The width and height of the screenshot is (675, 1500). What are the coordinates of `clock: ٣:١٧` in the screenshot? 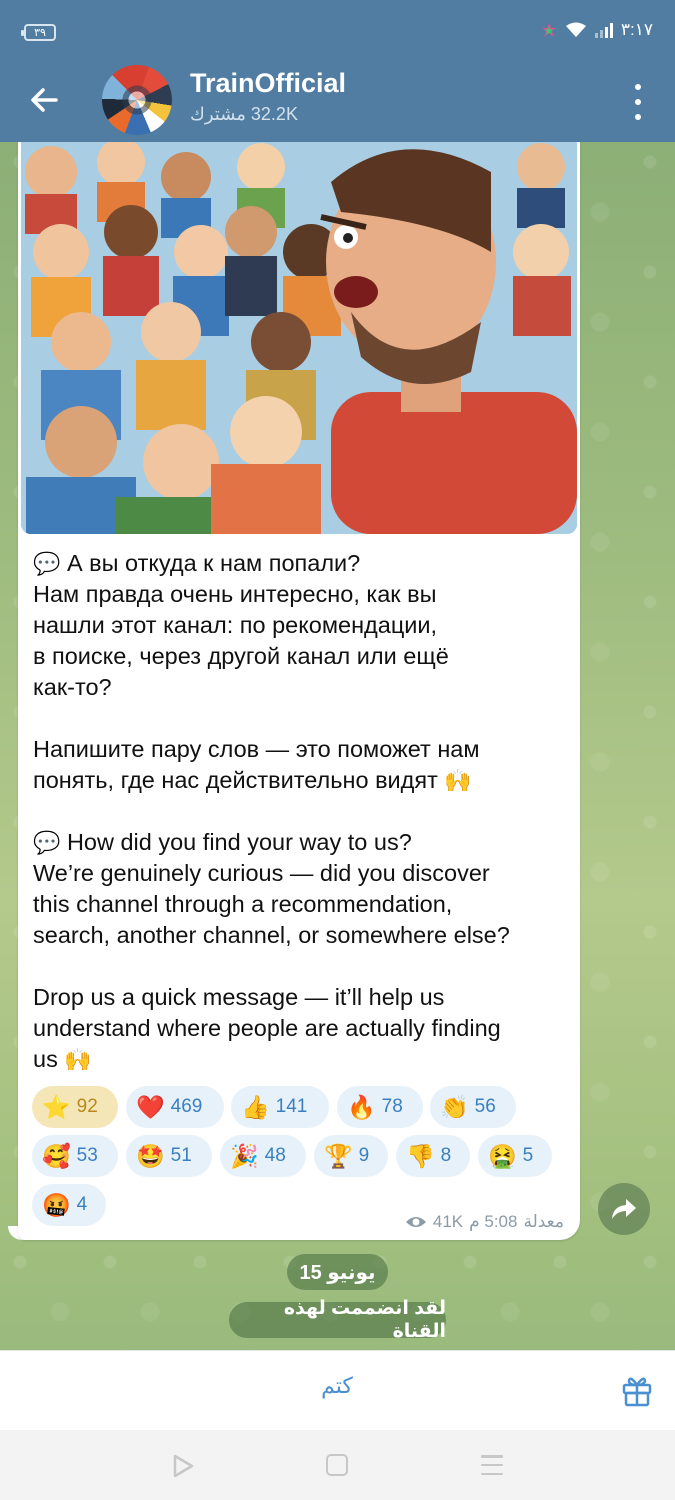 It's located at (636, 29).